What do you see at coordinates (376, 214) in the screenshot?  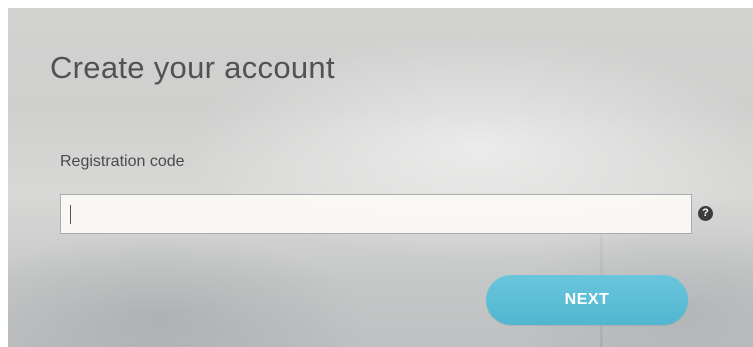 I see `registration-code-input` at bounding box center [376, 214].